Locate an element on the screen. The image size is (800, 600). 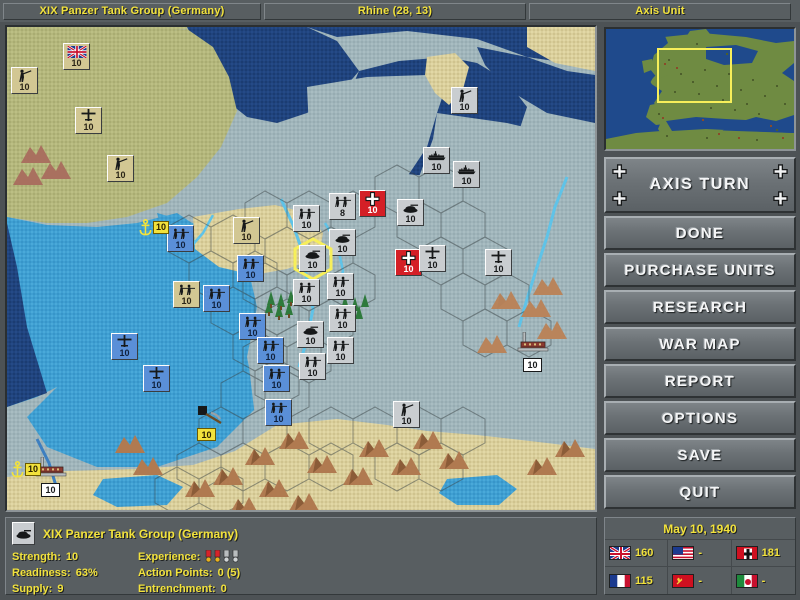
flag-uk-icon is located at coordinates (620, 553).